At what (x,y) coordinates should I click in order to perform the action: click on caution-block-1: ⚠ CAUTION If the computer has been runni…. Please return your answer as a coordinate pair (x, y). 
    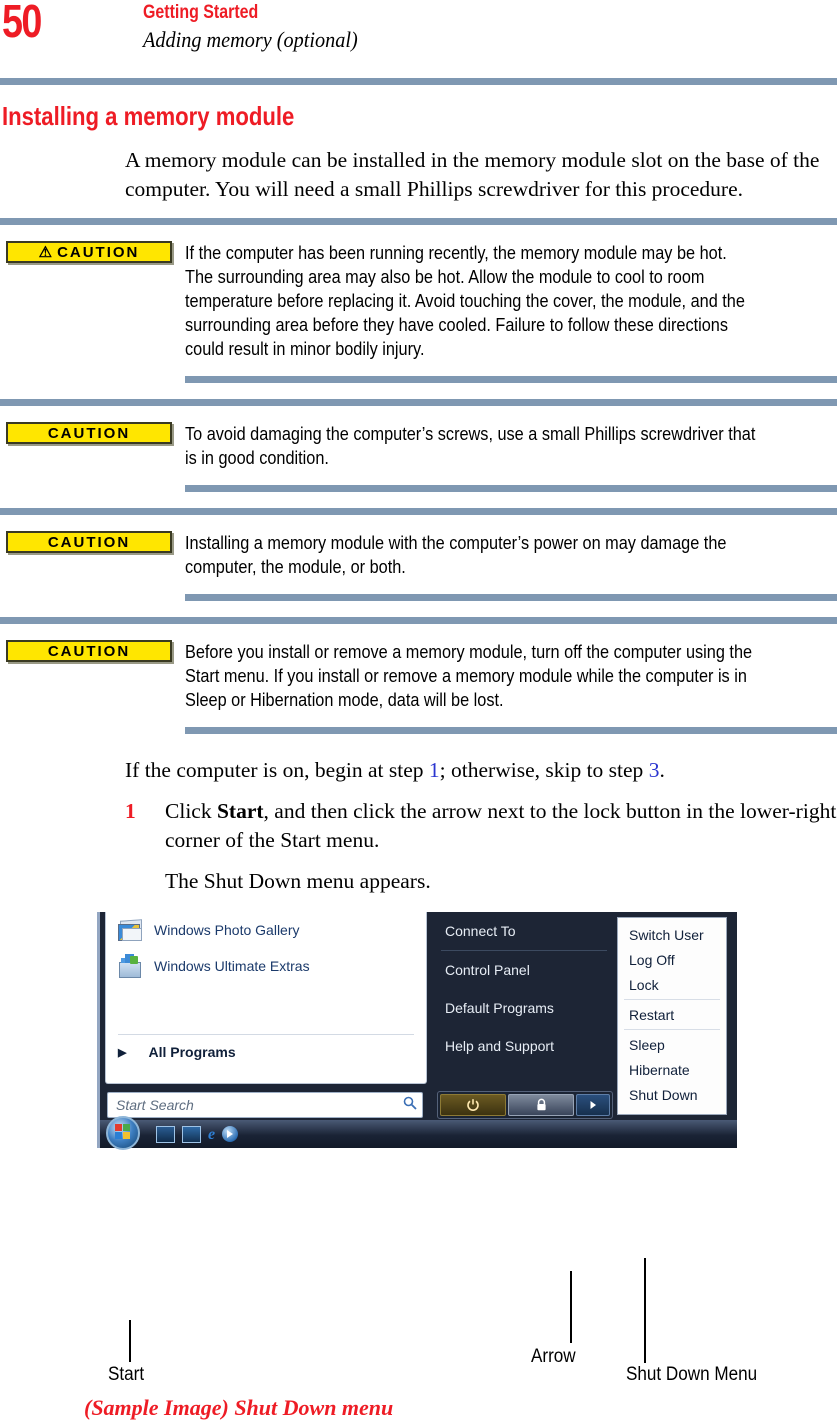
    Looking at the image, I should click on (418, 300).